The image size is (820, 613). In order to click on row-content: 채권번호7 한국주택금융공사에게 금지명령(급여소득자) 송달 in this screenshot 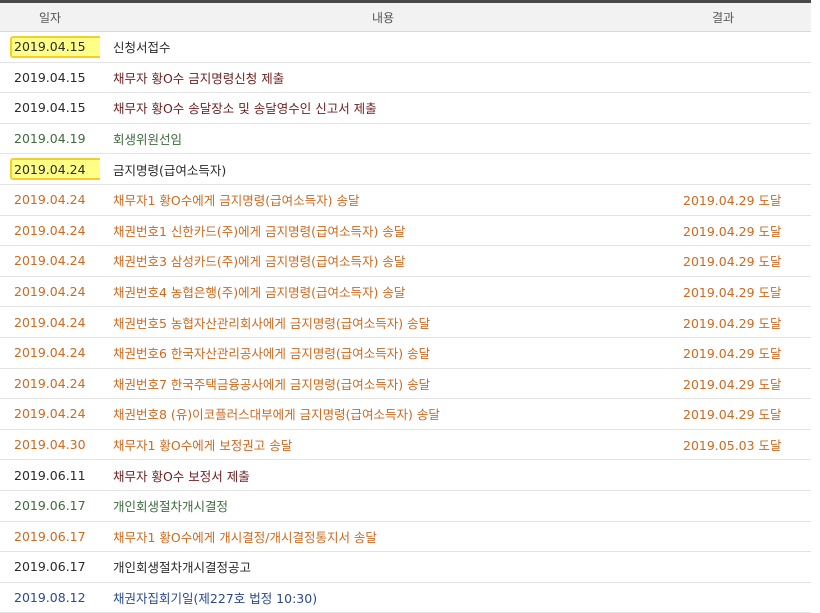, I will do `click(272, 384)`.